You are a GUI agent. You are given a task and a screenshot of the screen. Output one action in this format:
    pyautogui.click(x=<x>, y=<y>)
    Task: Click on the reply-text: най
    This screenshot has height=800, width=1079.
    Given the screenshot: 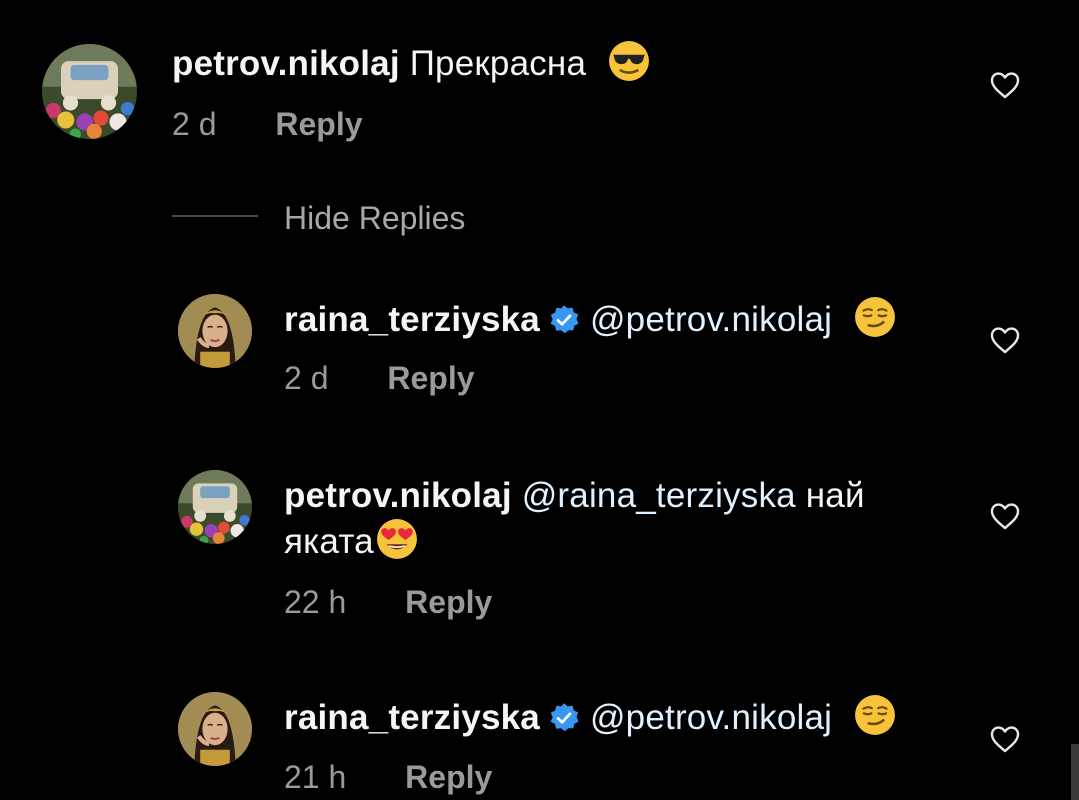 What is the action you would take?
    pyautogui.click(x=835, y=495)
    